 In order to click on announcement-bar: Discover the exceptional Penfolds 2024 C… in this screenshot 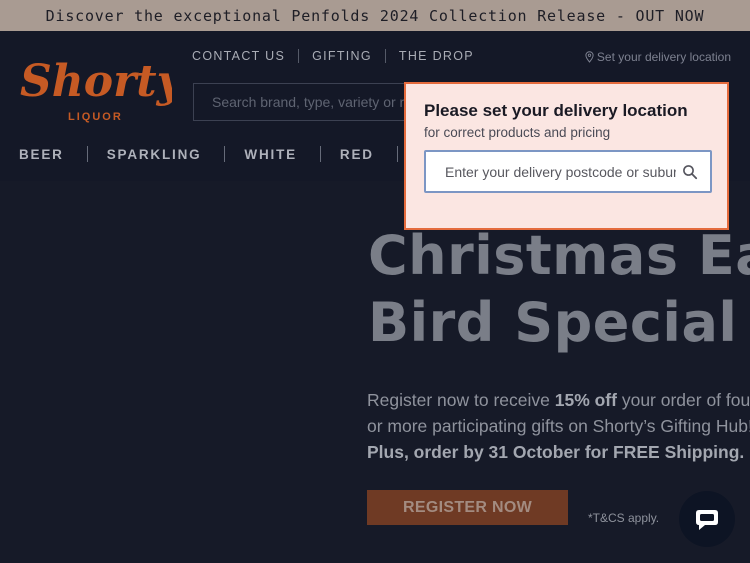, I will do `click(375, 15)`.